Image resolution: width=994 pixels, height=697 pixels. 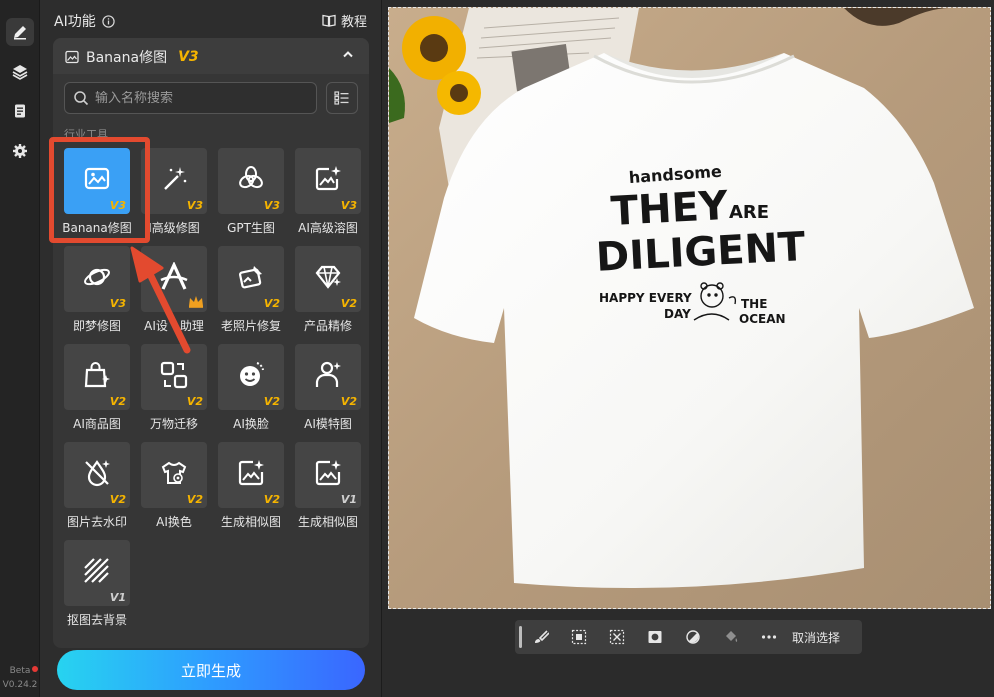 I want to click on deselect-button: 取消选择, so click(x=816, y=637).